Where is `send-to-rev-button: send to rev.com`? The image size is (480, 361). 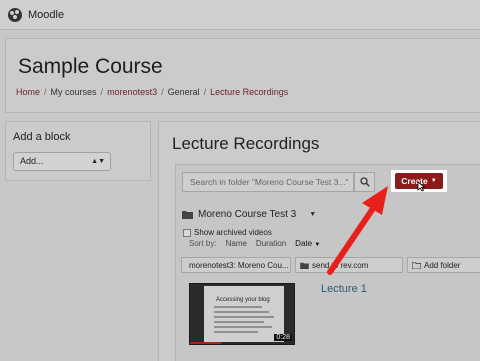 send-to-rev-button: send to rev.com is located at coordinates (349, 265).